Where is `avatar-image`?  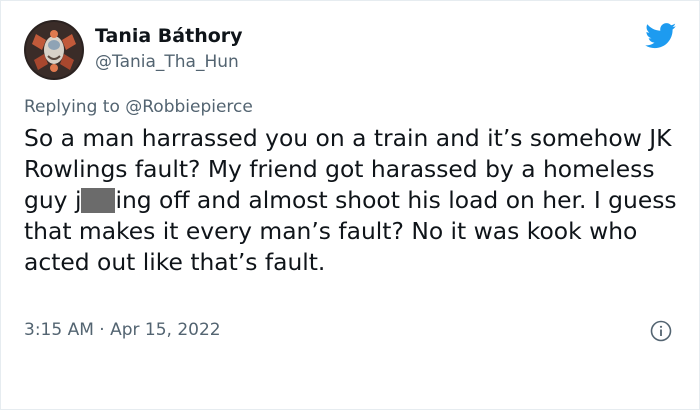 avatar-image is located at coordinates (54, 50).